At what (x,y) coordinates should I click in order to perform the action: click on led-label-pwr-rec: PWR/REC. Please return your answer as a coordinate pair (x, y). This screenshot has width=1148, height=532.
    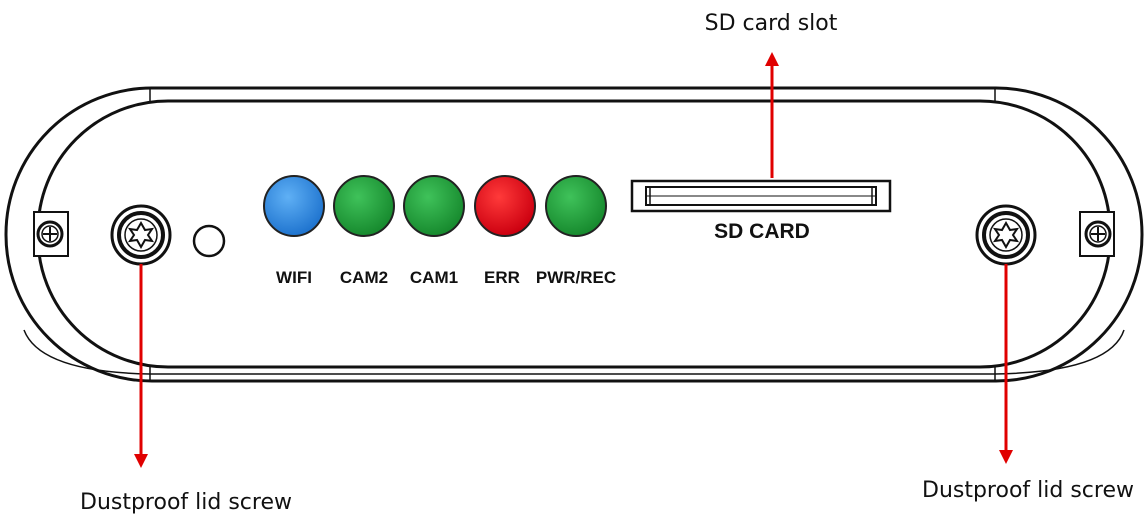
    Looking at the image, I should click on (576, 277).